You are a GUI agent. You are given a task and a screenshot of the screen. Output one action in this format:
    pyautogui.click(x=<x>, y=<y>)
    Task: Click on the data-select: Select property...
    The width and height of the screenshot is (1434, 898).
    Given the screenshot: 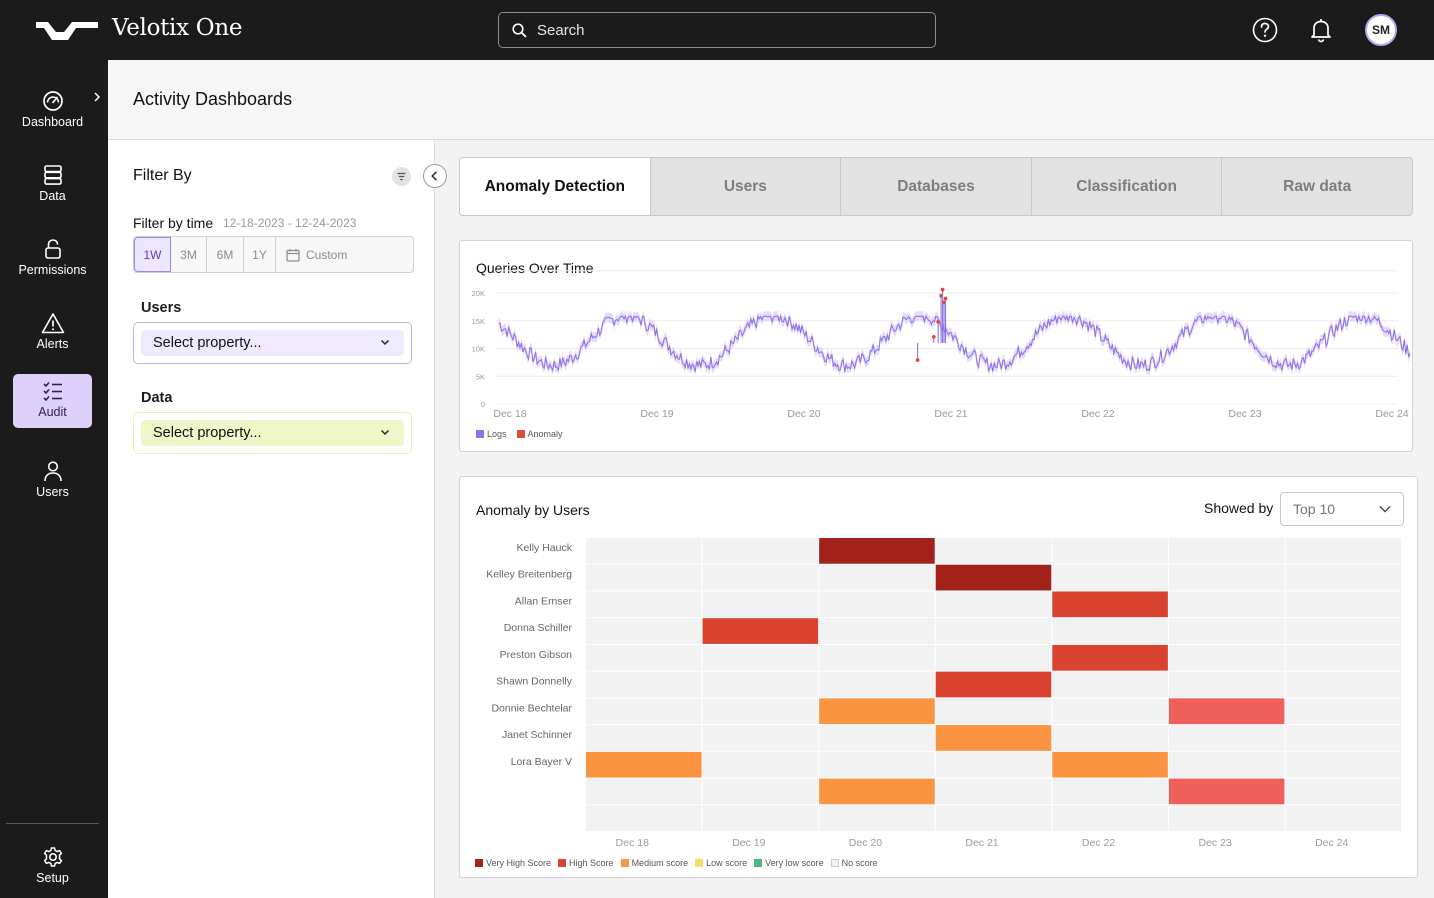 What is the action you would take?
    pyautogui.click(x=272, y=433)
    